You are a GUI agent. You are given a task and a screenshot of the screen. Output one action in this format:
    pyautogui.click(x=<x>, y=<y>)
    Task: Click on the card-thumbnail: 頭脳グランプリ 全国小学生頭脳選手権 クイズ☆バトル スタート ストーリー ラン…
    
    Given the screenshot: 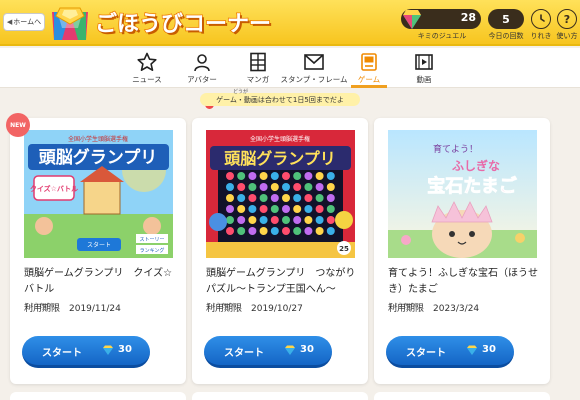 What is the action you would take?
    pyautogui.click(x=98, y=194)
    